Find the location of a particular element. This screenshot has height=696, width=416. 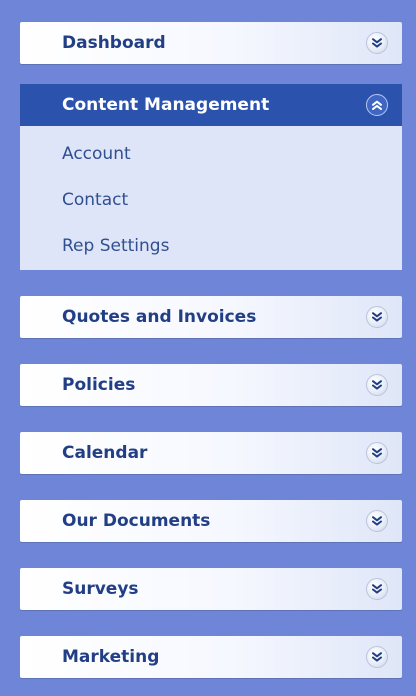

section-label: Marketing is located at coordinates (111, 657).